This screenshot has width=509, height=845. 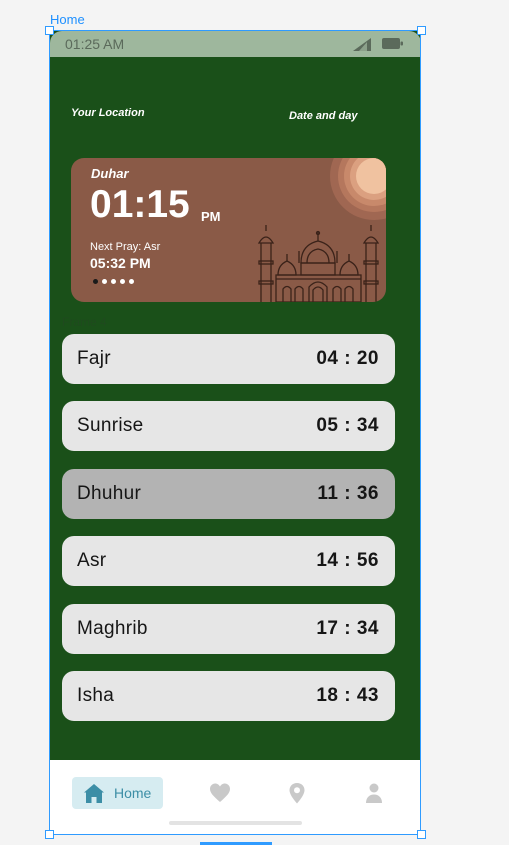 I want to click on prayer-name: Dhuhur, so click(x=109, y=493).